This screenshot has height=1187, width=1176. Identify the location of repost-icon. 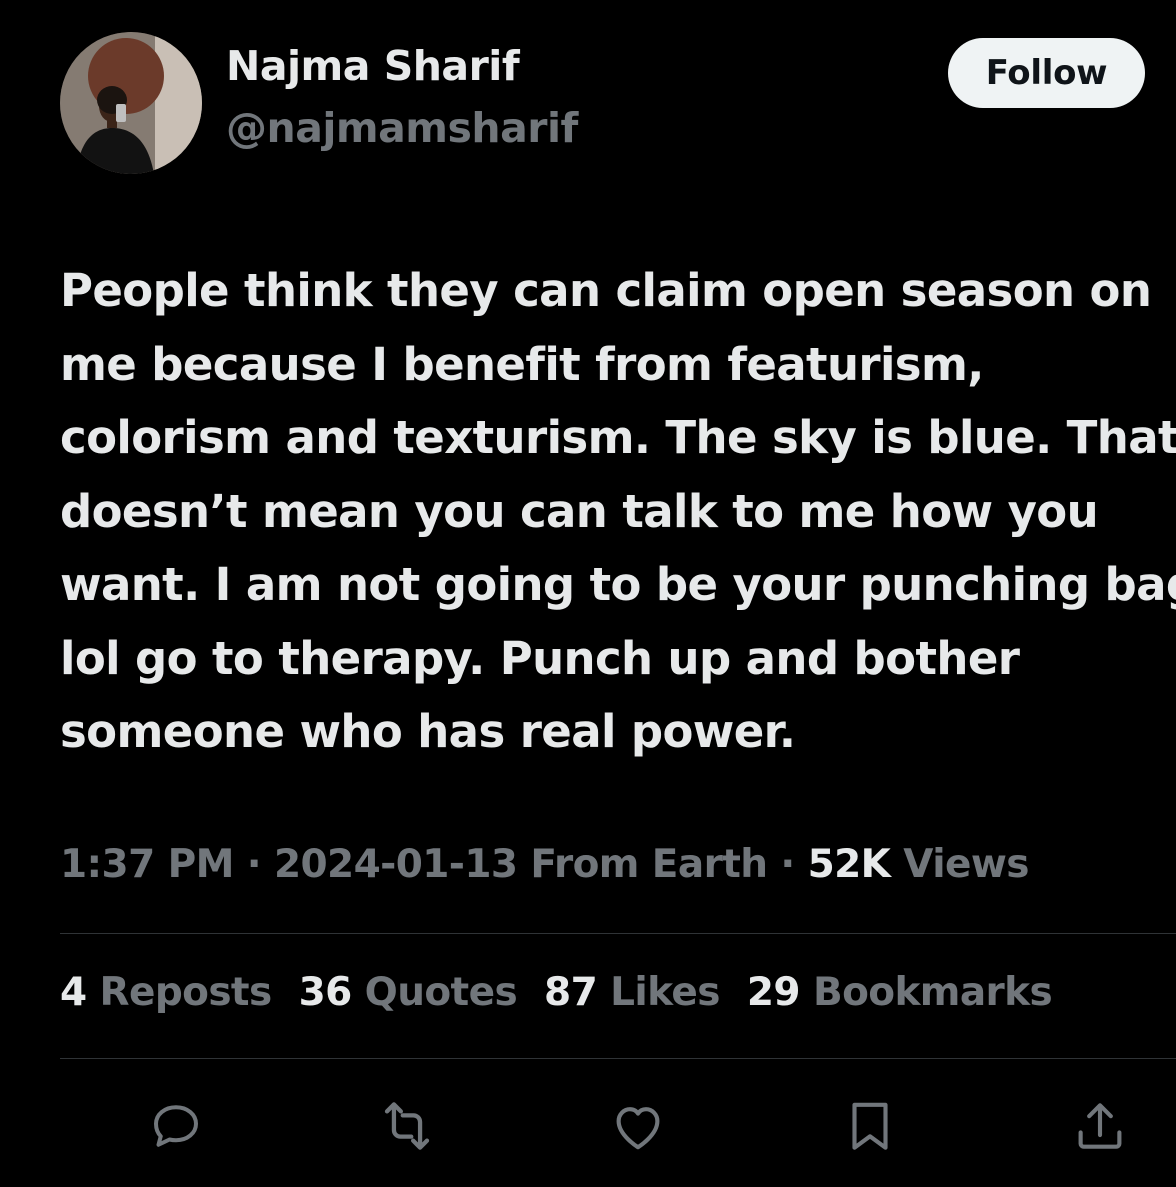
(407, 1126).